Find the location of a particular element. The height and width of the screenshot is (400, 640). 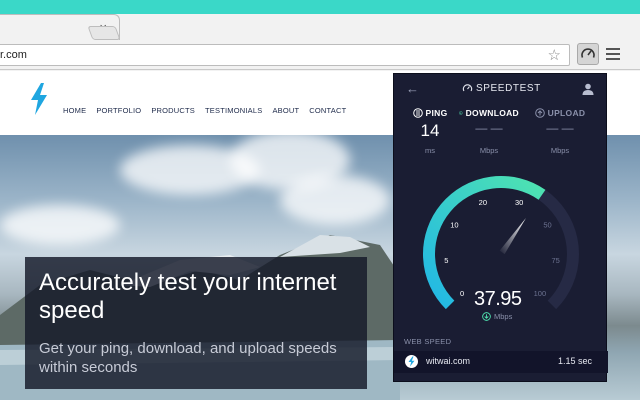

user-icon is located at coordinates (588, 89).